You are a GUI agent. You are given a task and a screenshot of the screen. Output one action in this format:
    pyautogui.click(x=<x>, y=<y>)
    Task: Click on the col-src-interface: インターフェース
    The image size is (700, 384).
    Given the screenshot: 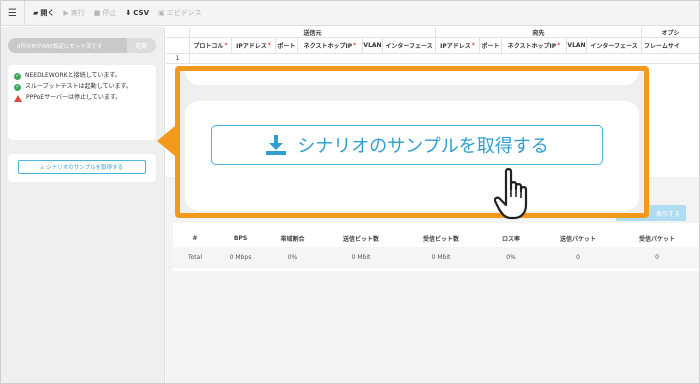 What is the action you would take?
    pyautogui.click(x=409, y=46)
    